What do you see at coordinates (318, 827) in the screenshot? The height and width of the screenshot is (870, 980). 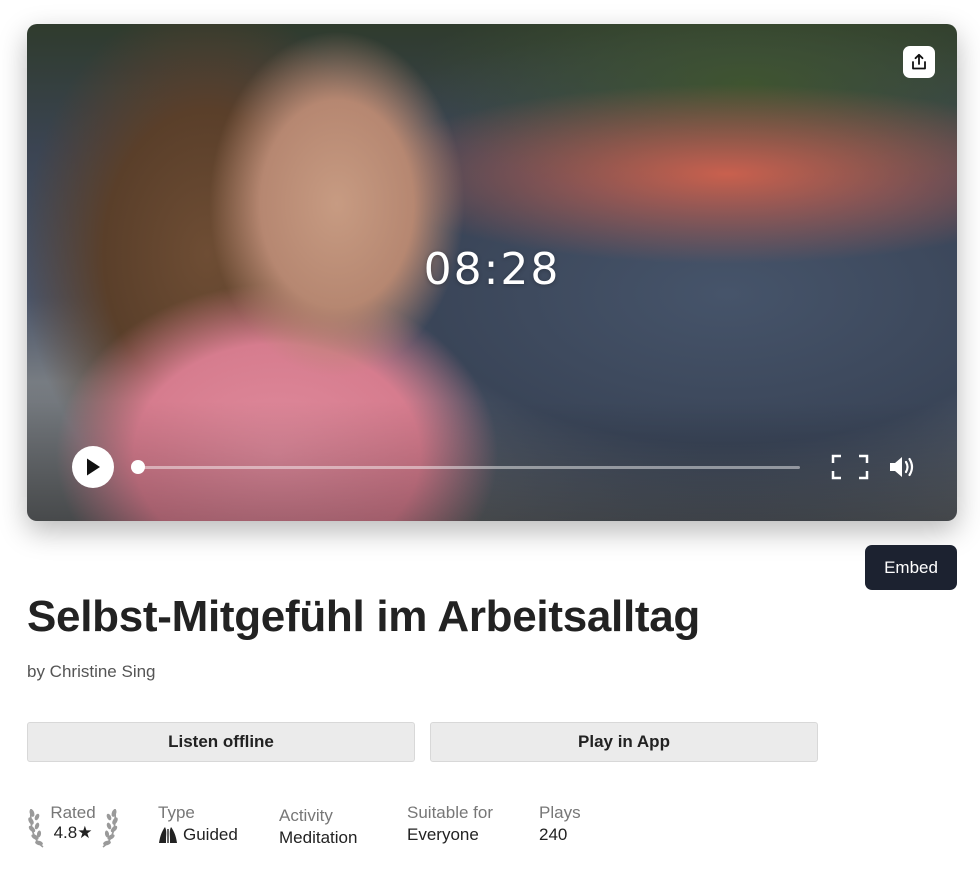 I see `activity-stat: Activity Meditation` at bounding box center [318, 827].